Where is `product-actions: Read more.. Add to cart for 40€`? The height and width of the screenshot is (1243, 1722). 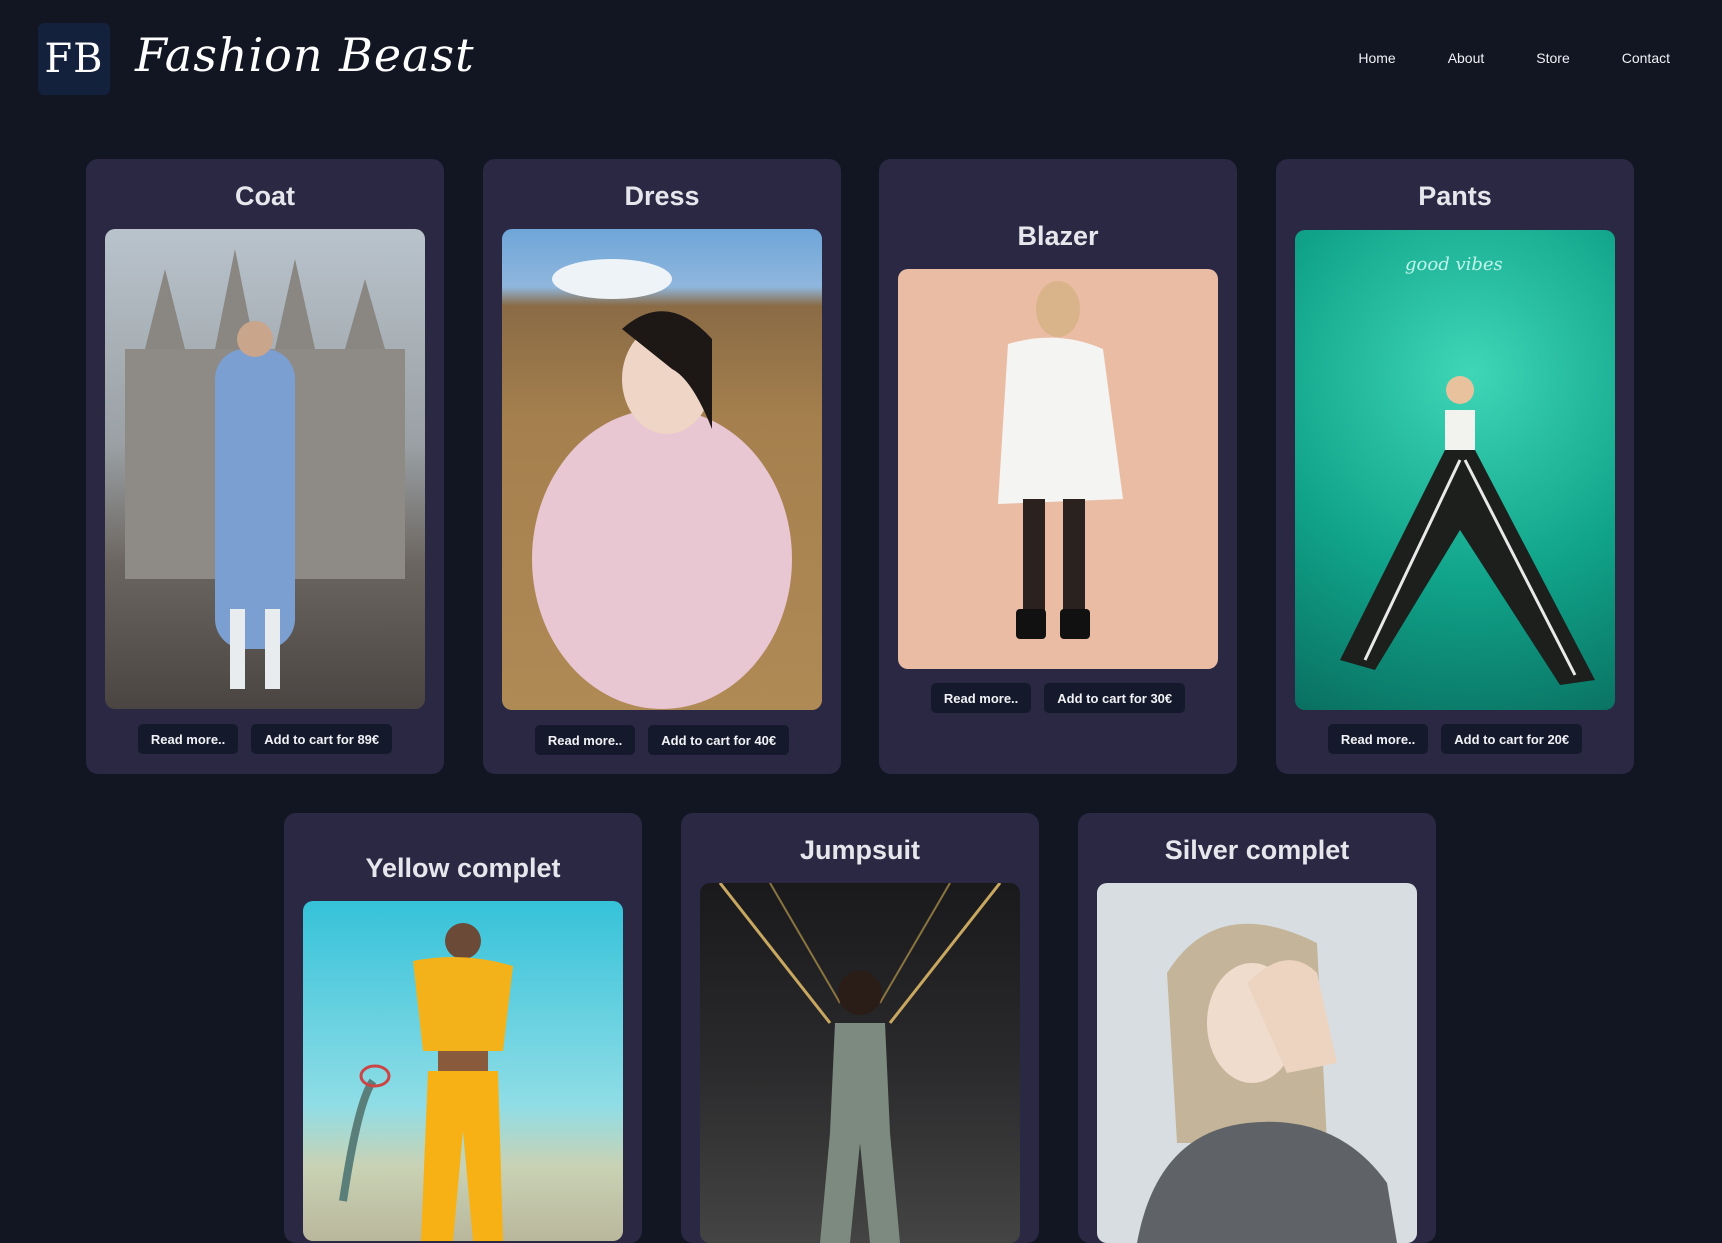 product-actions: Read more.. Add to cart for 40€ is located at coordinates (662, 740).